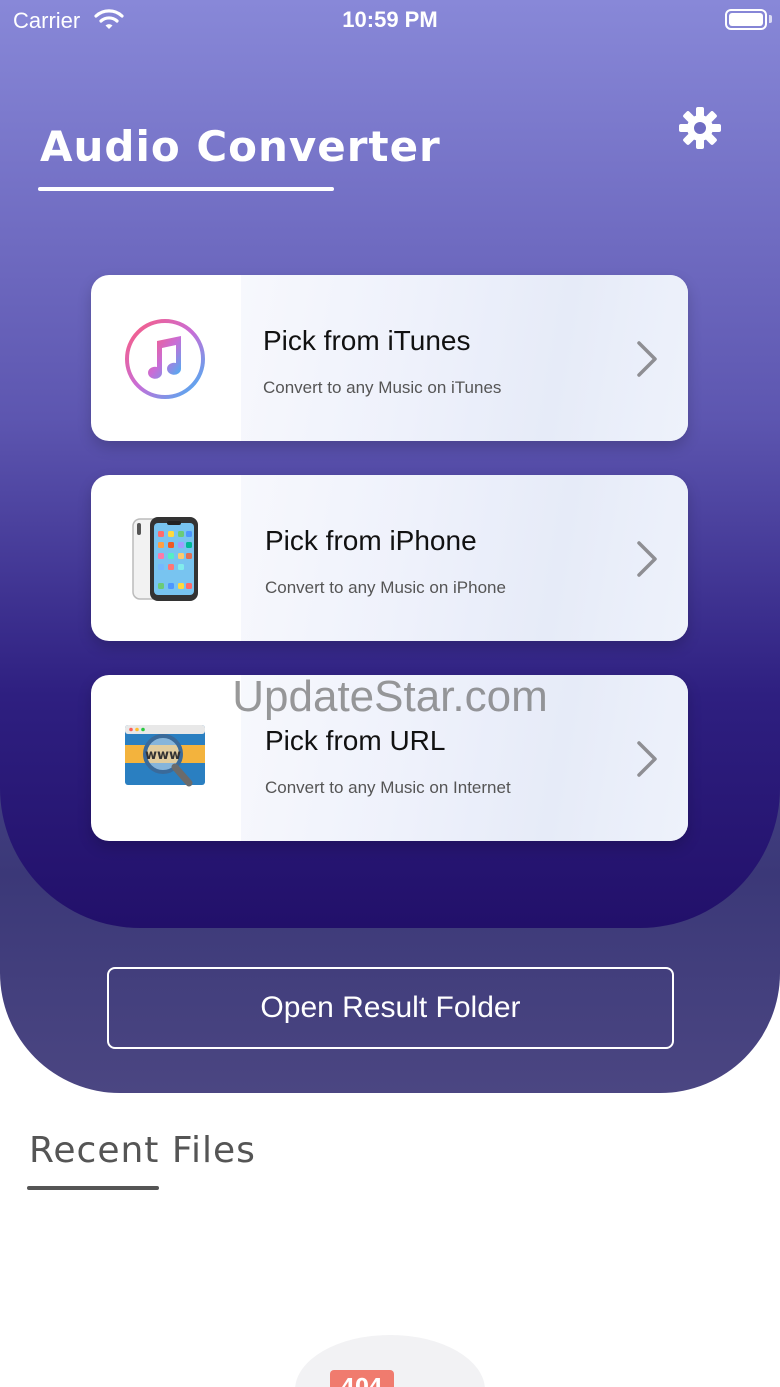 This screenshot has height=1387, width=780. I want to click on card-subtitle: Convert to any Music on Internet, so click(388, 787).